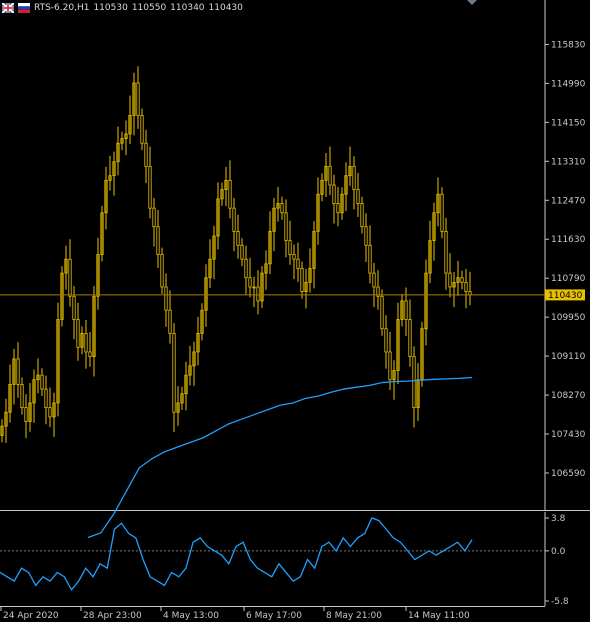  I want to click on time-tick-label: 8 May 21:00, so click(354, 616).